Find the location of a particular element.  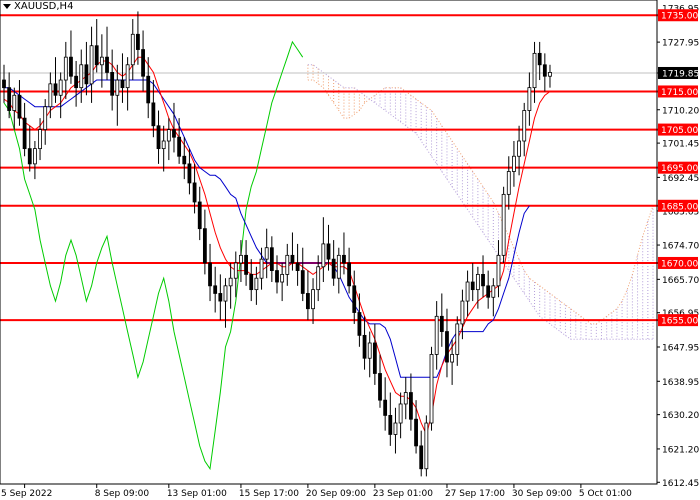

symbol-text: XAUUSD,H4 is located at coordinates (44, 6).